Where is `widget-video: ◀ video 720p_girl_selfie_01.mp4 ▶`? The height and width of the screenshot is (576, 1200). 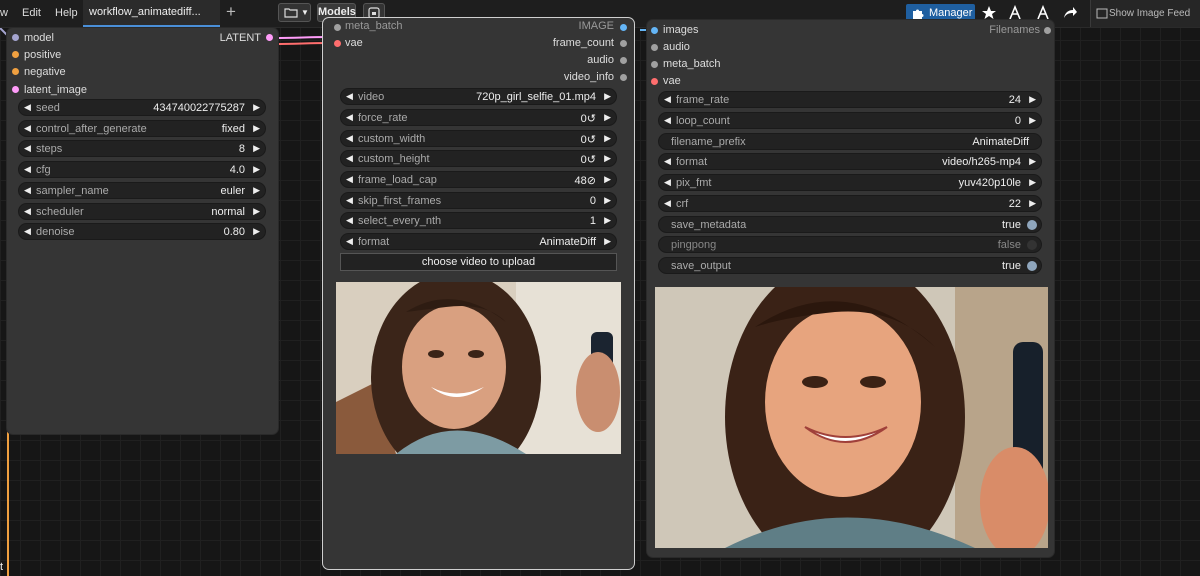 widget-video: ◀ video 720p_girl_selfie_01.mp4 ▶ is located at coordinates (478, 96).